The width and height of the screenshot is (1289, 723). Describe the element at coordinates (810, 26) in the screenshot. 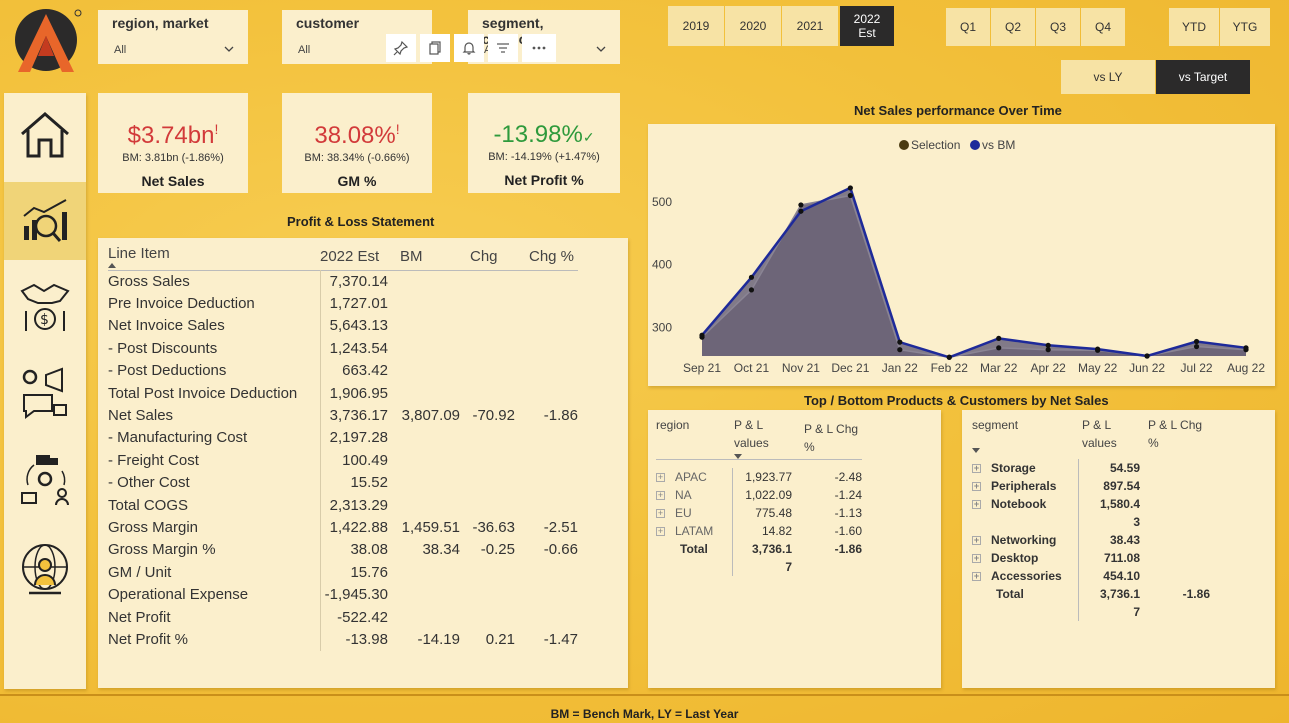

I see `year-2021-button: 2021` at that location.